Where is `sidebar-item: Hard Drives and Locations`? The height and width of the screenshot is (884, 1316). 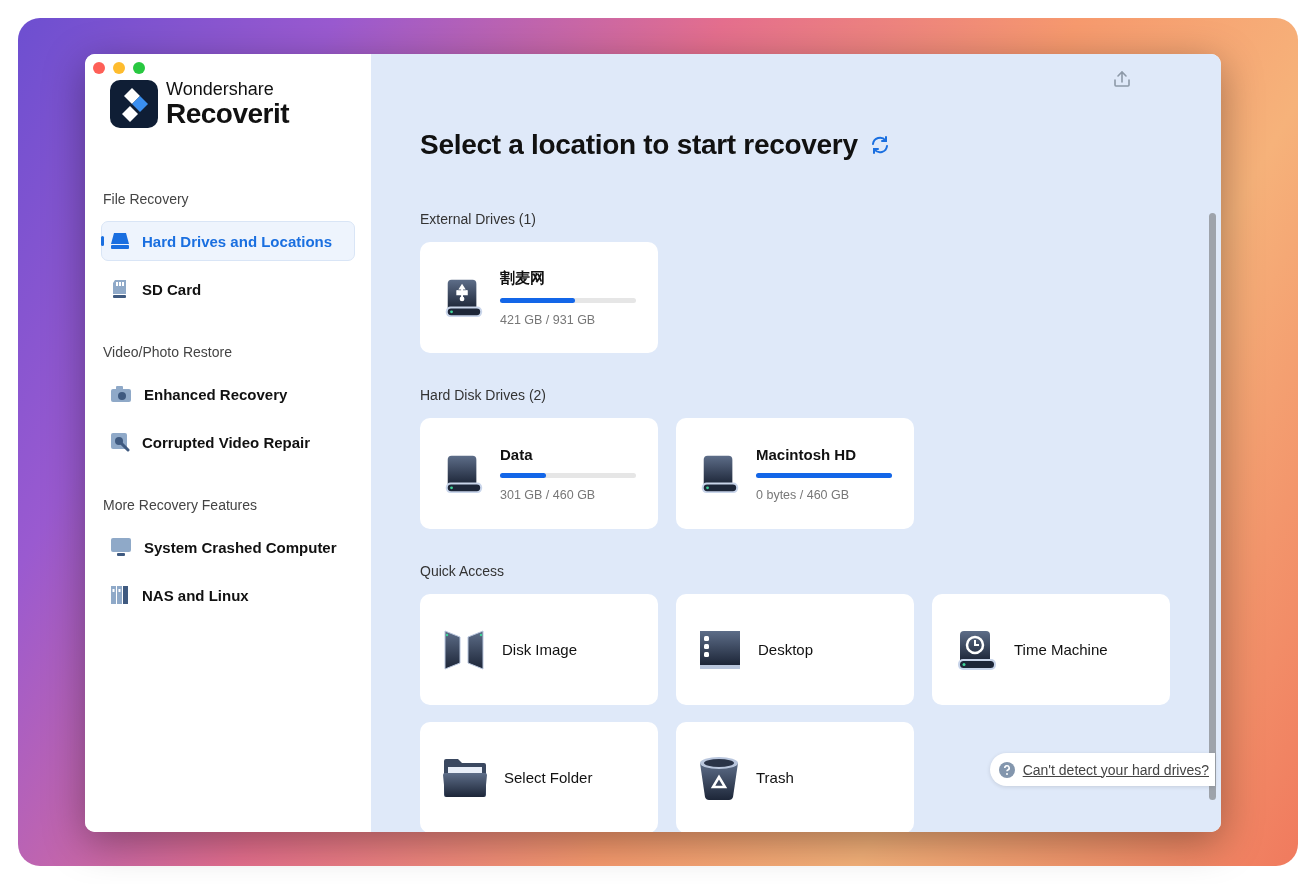
sidebar-item: Hard Drives and Locations is located at coordinates (228, 241).